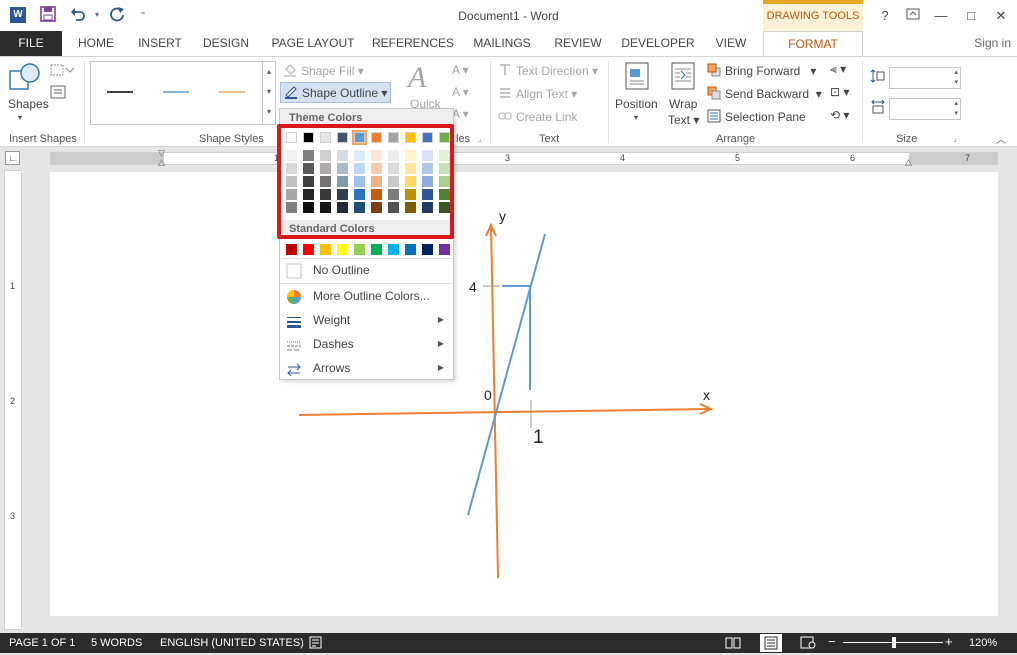 The width and height of the screenshot is (1017, 655). I want to click on tab-review: REVIEW, so click(578, 43).